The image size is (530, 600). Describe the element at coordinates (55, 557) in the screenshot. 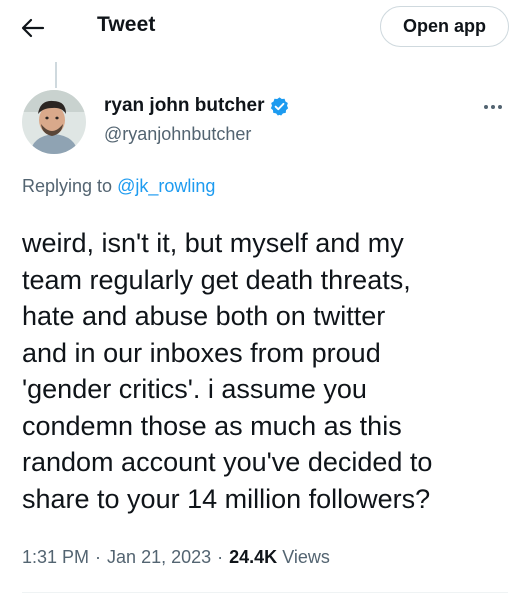

I see `tweet-time: 1:31 PM` at that location.